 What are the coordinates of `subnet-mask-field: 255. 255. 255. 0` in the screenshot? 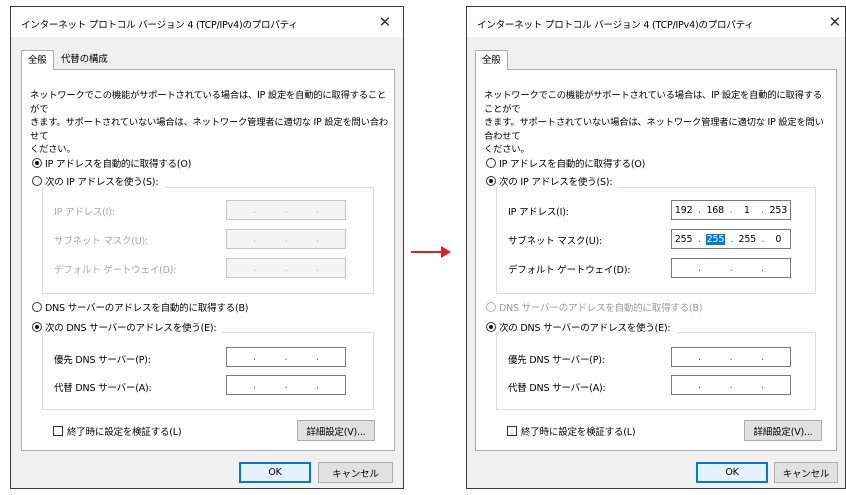 It's located at (731, 239).